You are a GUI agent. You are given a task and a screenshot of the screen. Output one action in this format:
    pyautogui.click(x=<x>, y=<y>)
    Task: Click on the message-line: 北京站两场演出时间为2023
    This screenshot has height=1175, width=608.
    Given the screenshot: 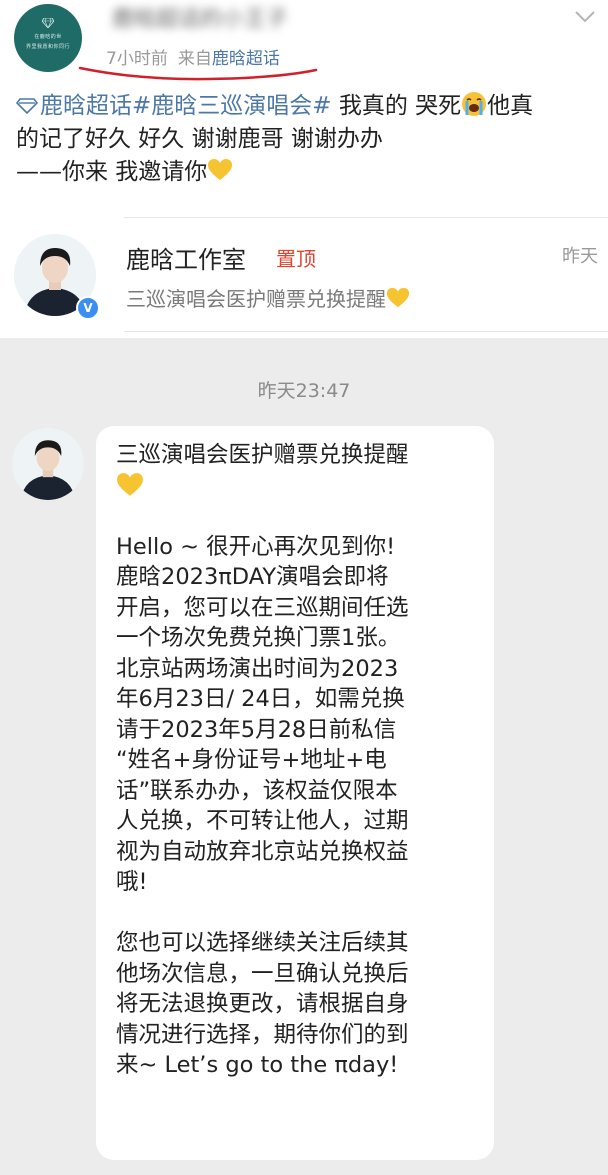 What is the action you would take?
    pyautogui.click(x=257, y=668)
    